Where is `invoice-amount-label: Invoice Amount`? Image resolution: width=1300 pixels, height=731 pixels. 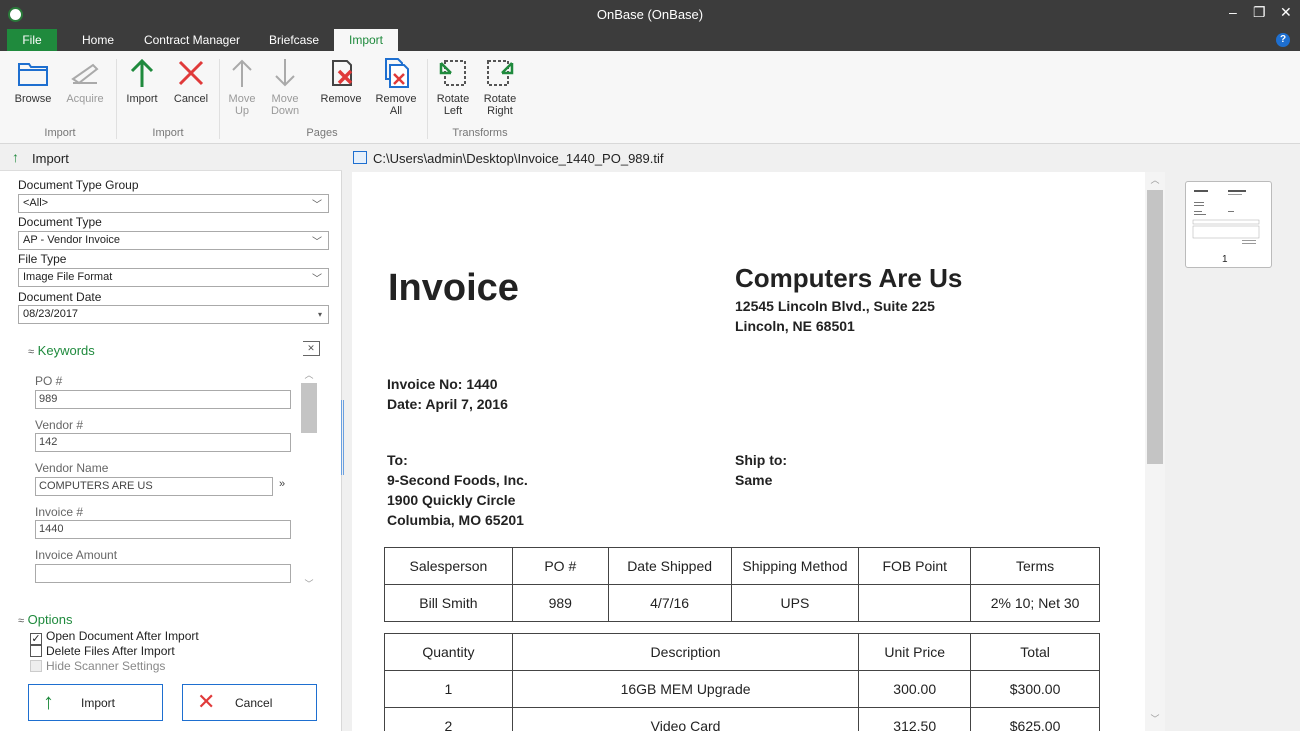 invoice-amount-label: Invoice Amount is located at coordinates (76, 555).